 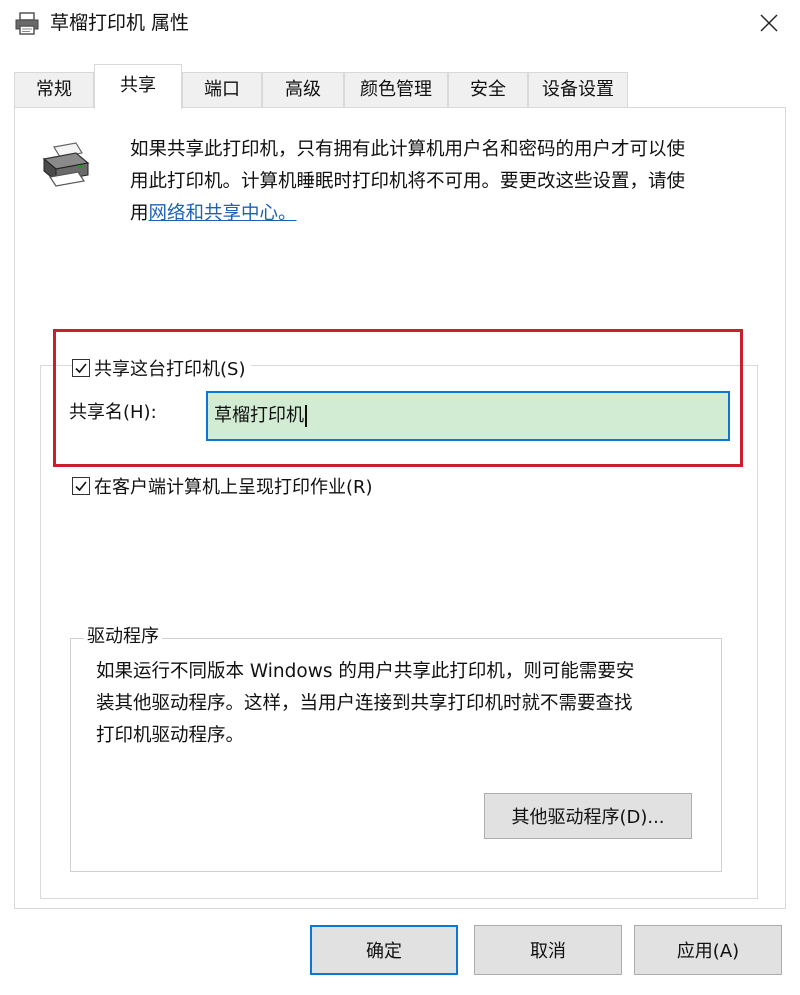 What do you see at coordinates (113, 412) in the screenshot?
I see `share-name-label: 共享名(H):` at bounding box center [113, 412].